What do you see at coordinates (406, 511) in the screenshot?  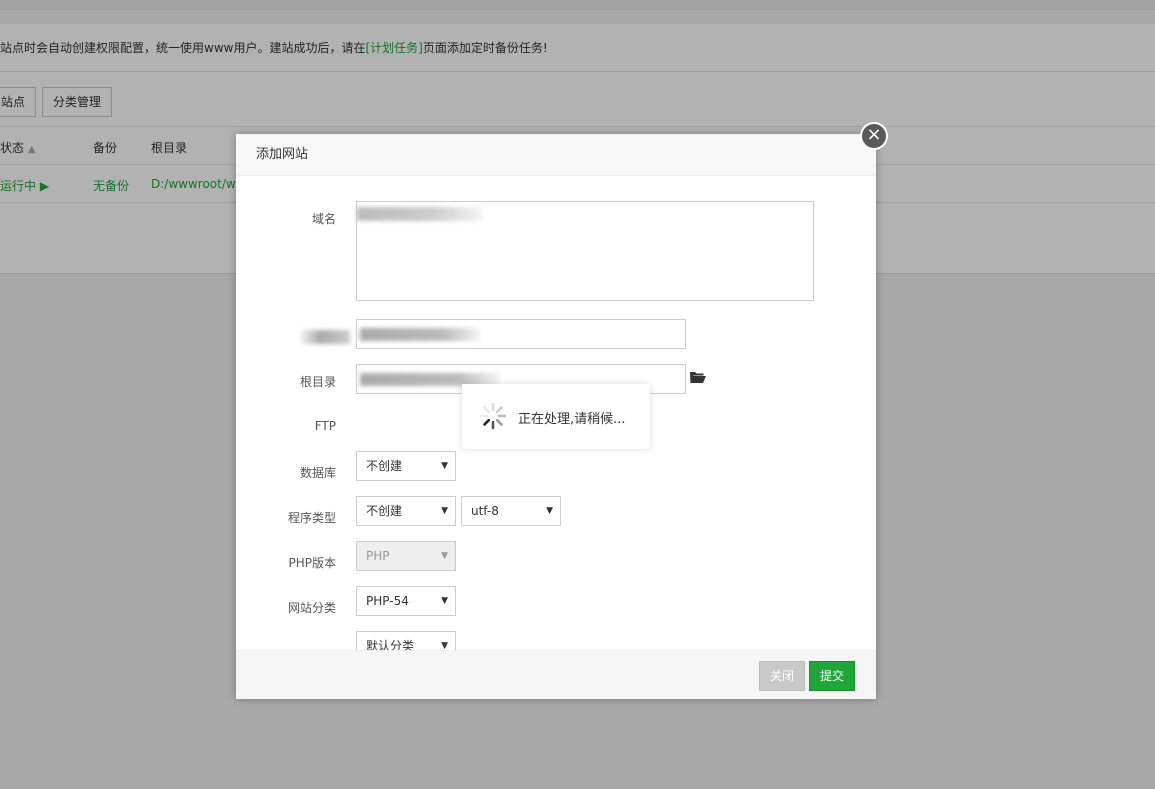 I see `database-select: 不创建 ▼` at bounding box center [406, 511].